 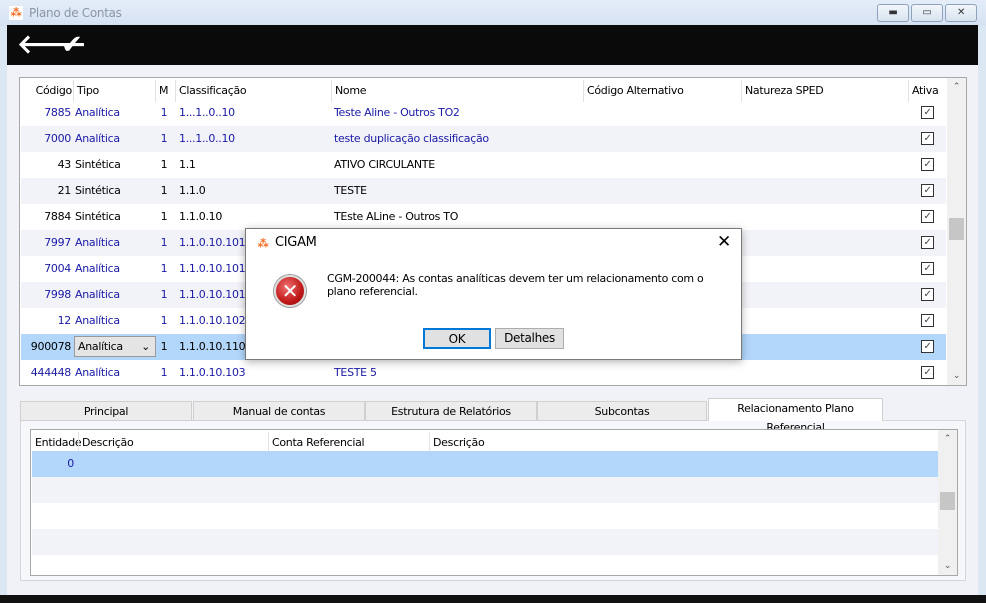 What do you see at coordinates (724, 242) in the screenshot?
I see `close-icon: ✕` at bounding box center [724, 242].